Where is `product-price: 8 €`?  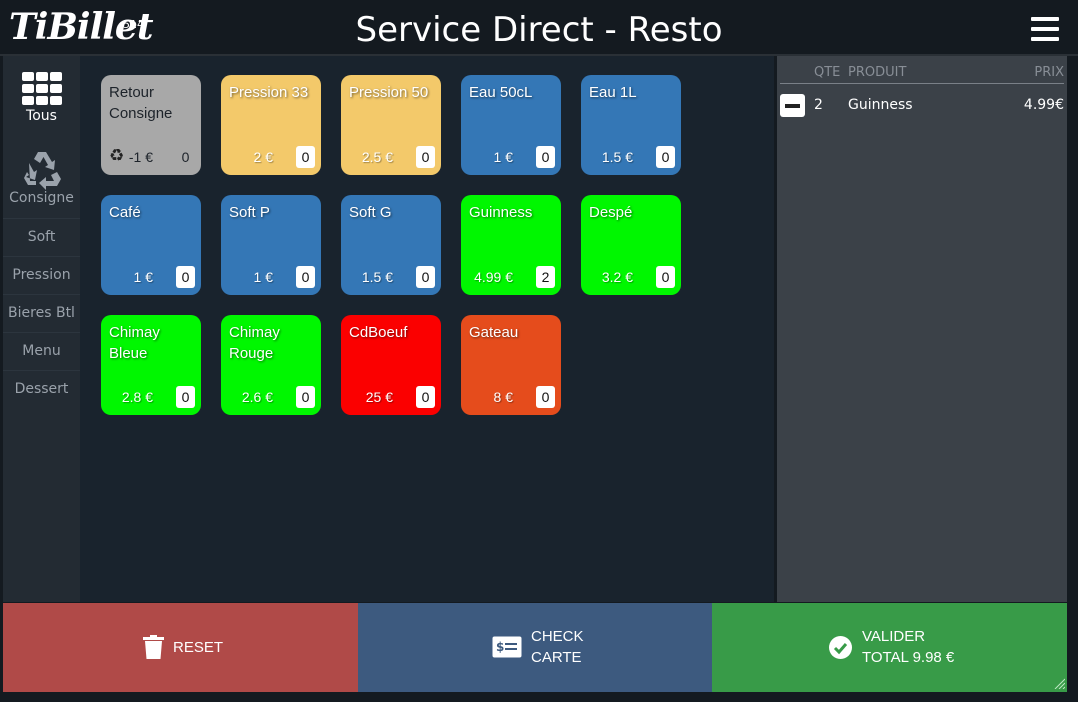
product-price: 8 € is located at coordinates (503, 397).